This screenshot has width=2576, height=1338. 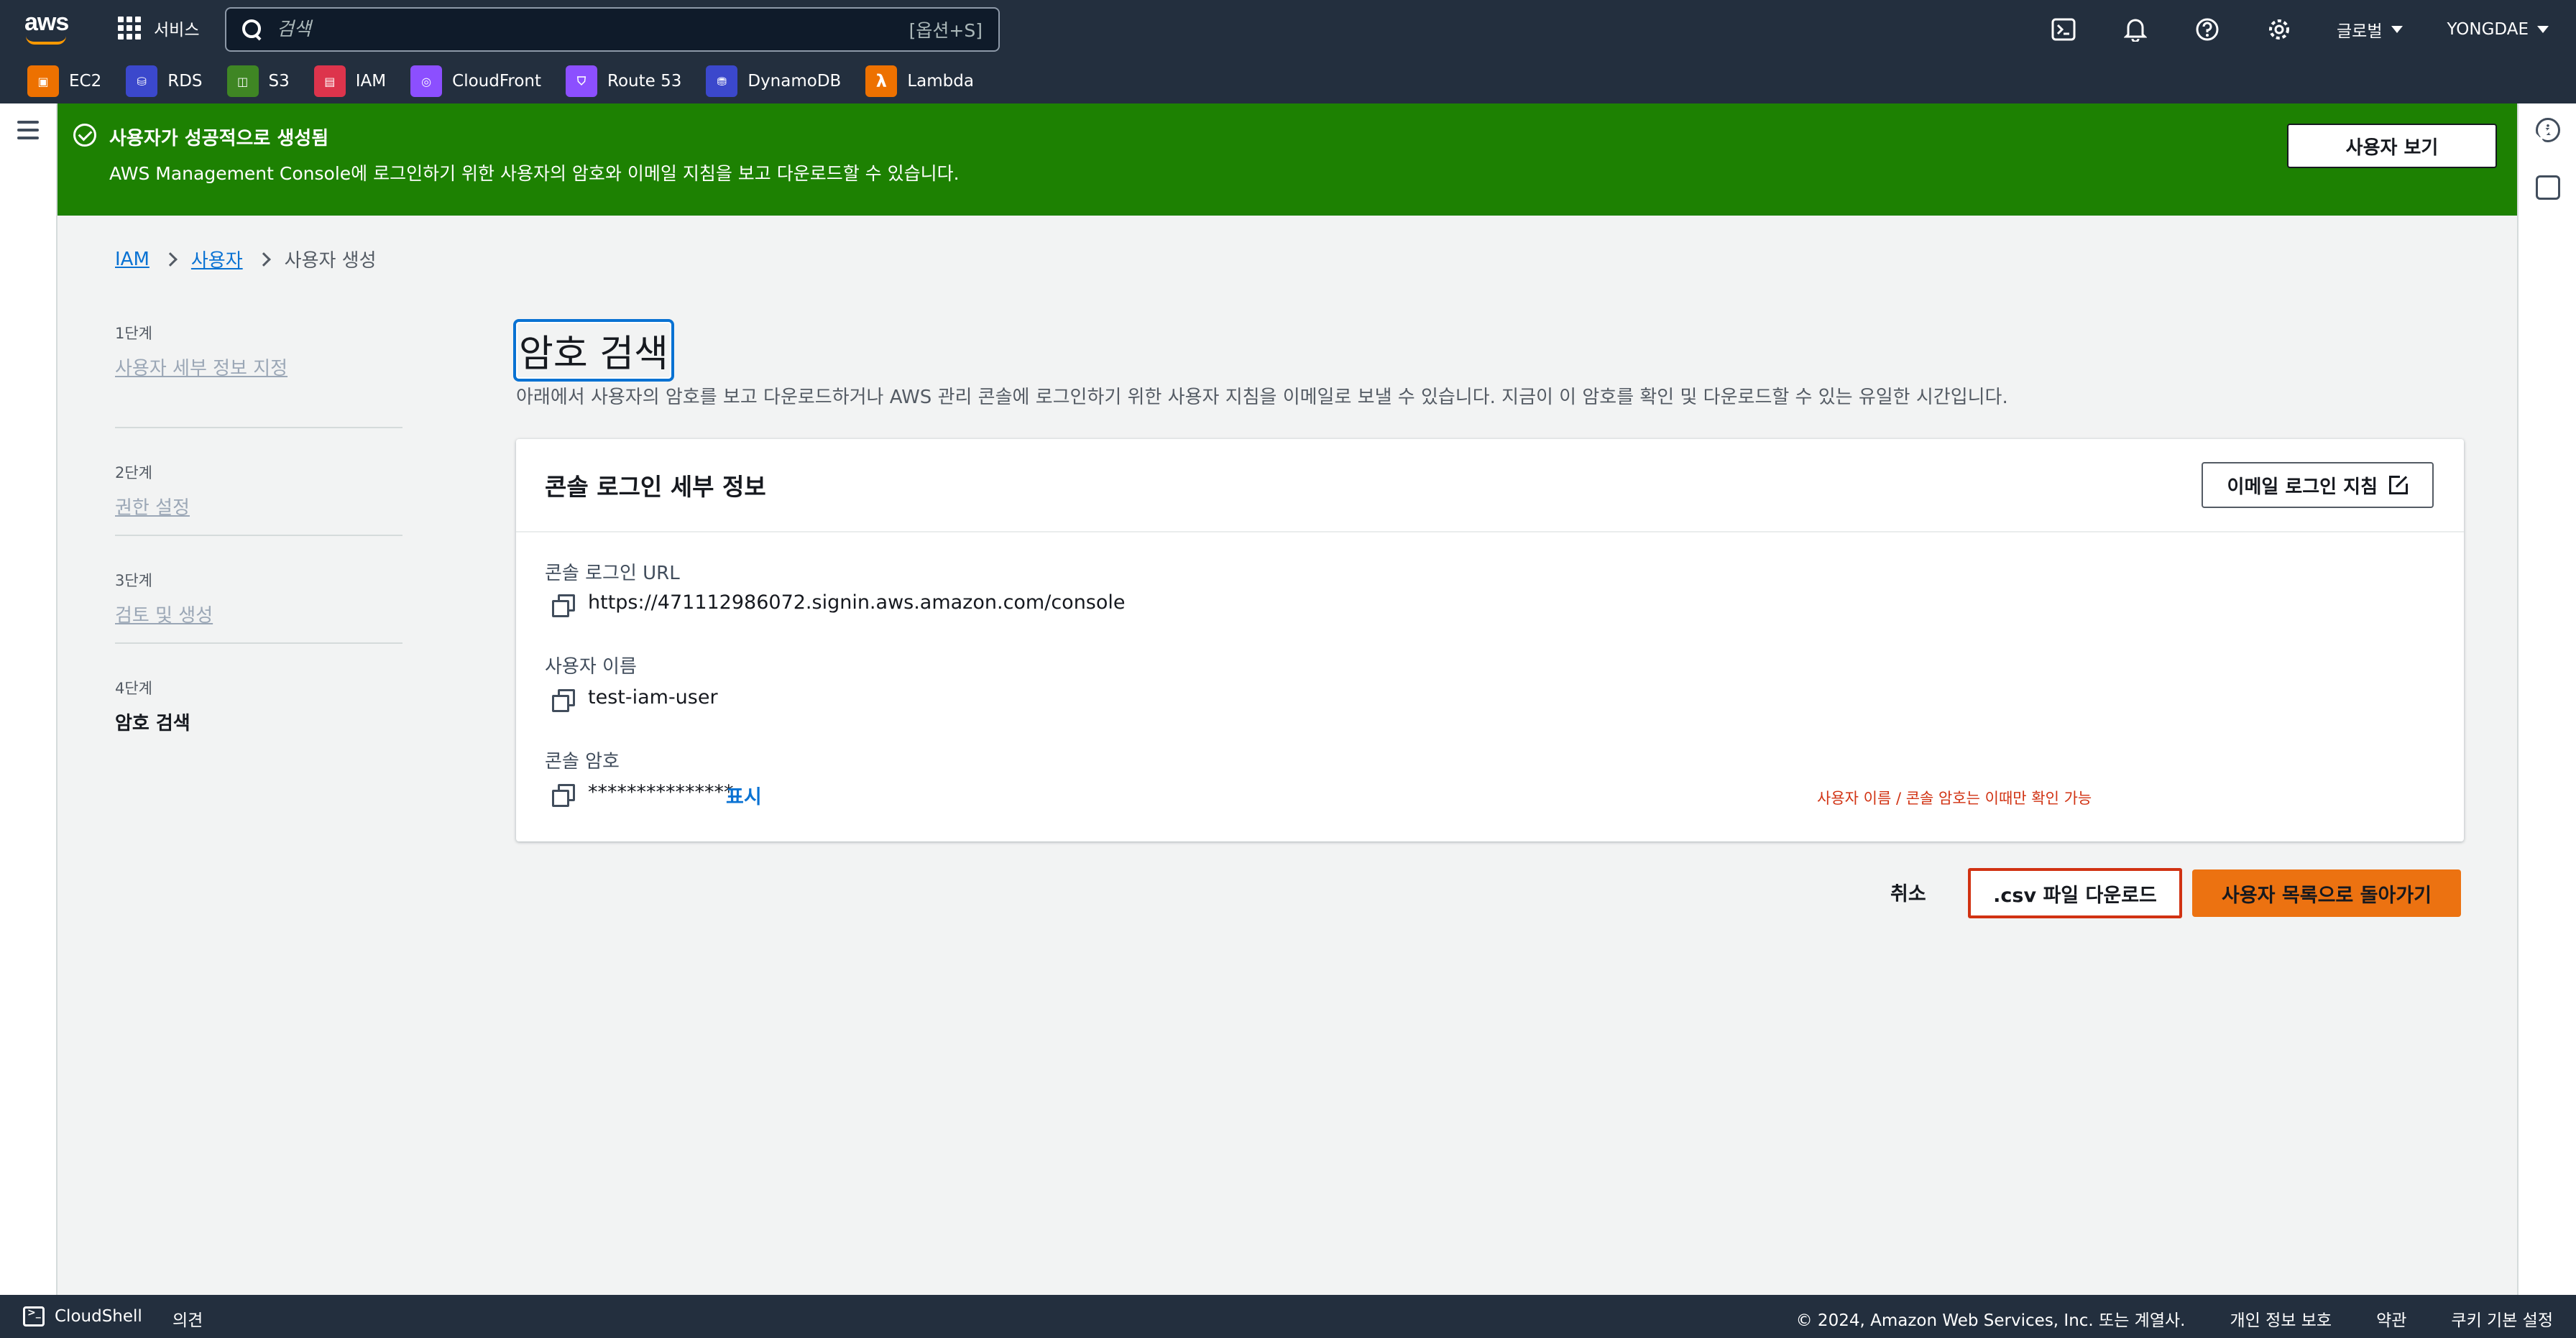 I want to click on step-1: 1단계 사용자 세부 정보 지정, so click(x=258, y=374).